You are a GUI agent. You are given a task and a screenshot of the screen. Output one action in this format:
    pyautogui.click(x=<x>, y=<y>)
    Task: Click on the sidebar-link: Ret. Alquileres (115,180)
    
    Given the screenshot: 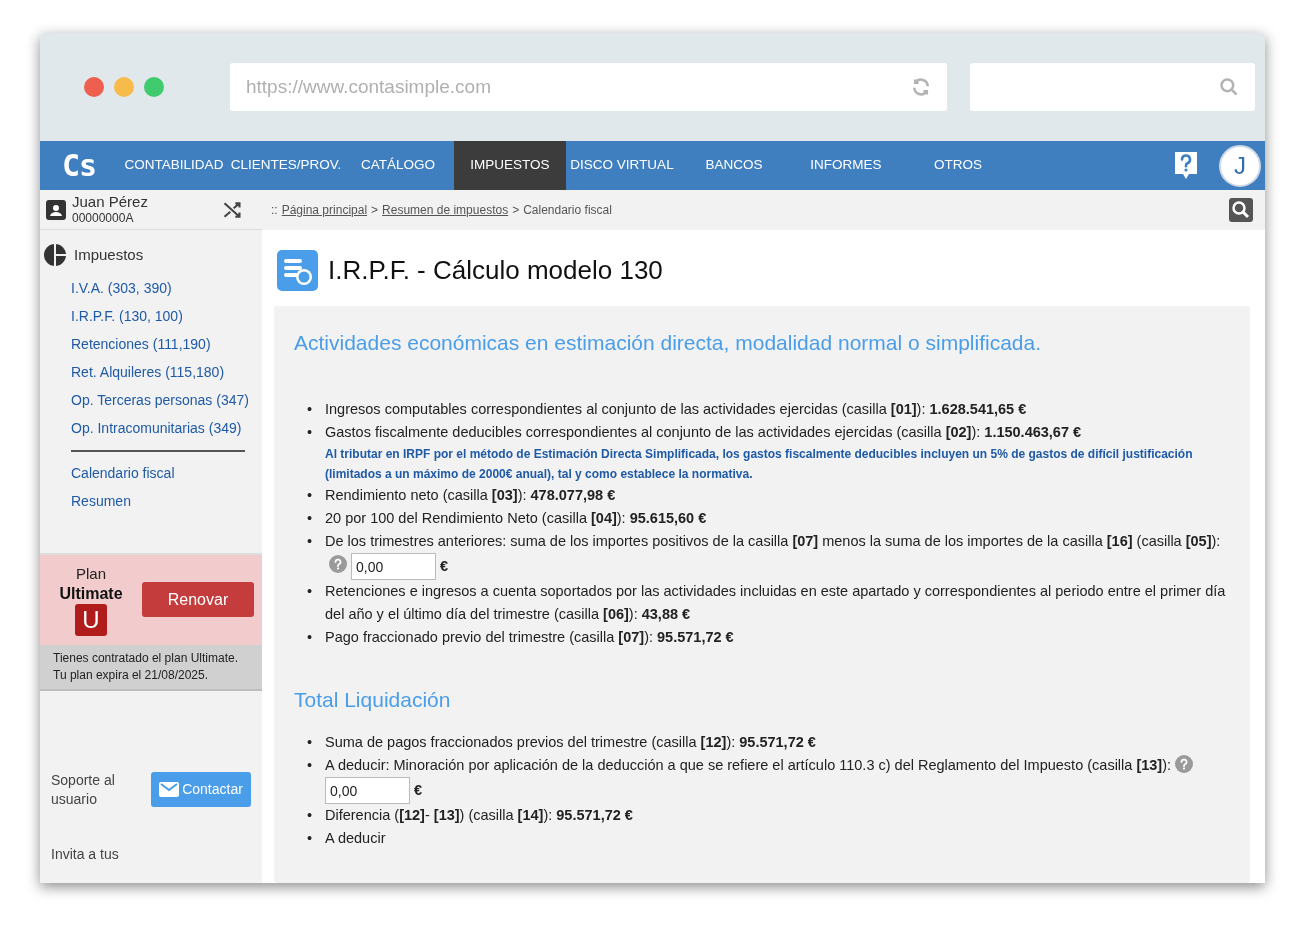 What is the action you would take?
    pyautogui.click(x=161, y=372)
    